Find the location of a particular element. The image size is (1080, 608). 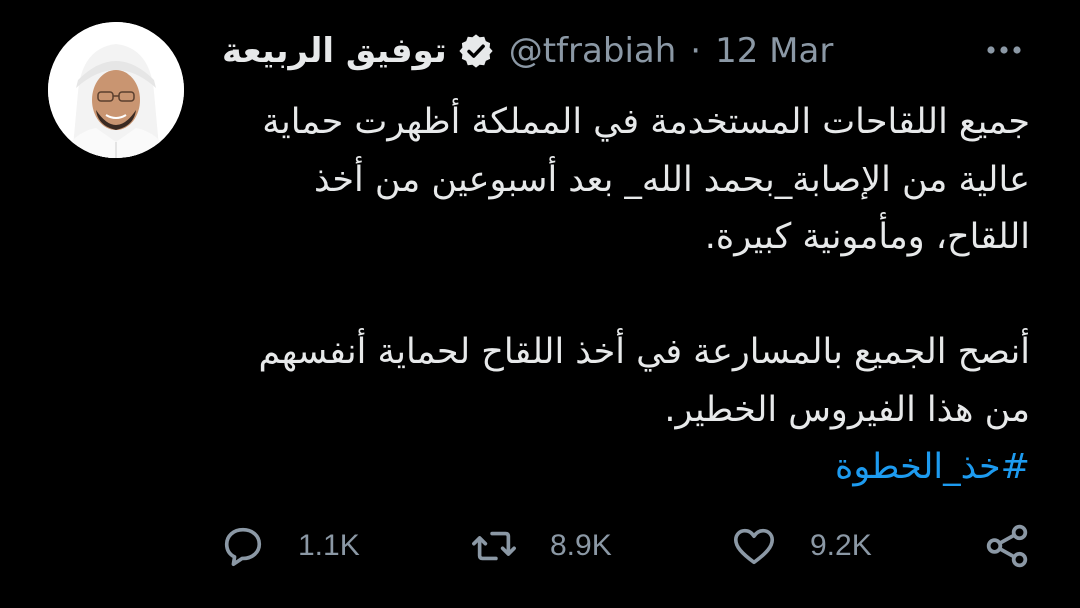

display-name: توفيق الربيعة is located at coordinates (334, 51).